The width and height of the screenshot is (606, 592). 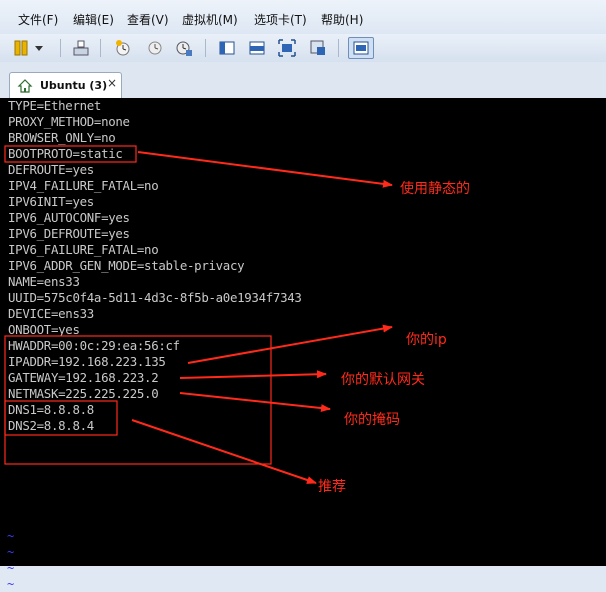 What do you see at coordinates (39, 48) in the screenshot?
I see `dropdown-arrow-icon` at bounding box center [39, 48].